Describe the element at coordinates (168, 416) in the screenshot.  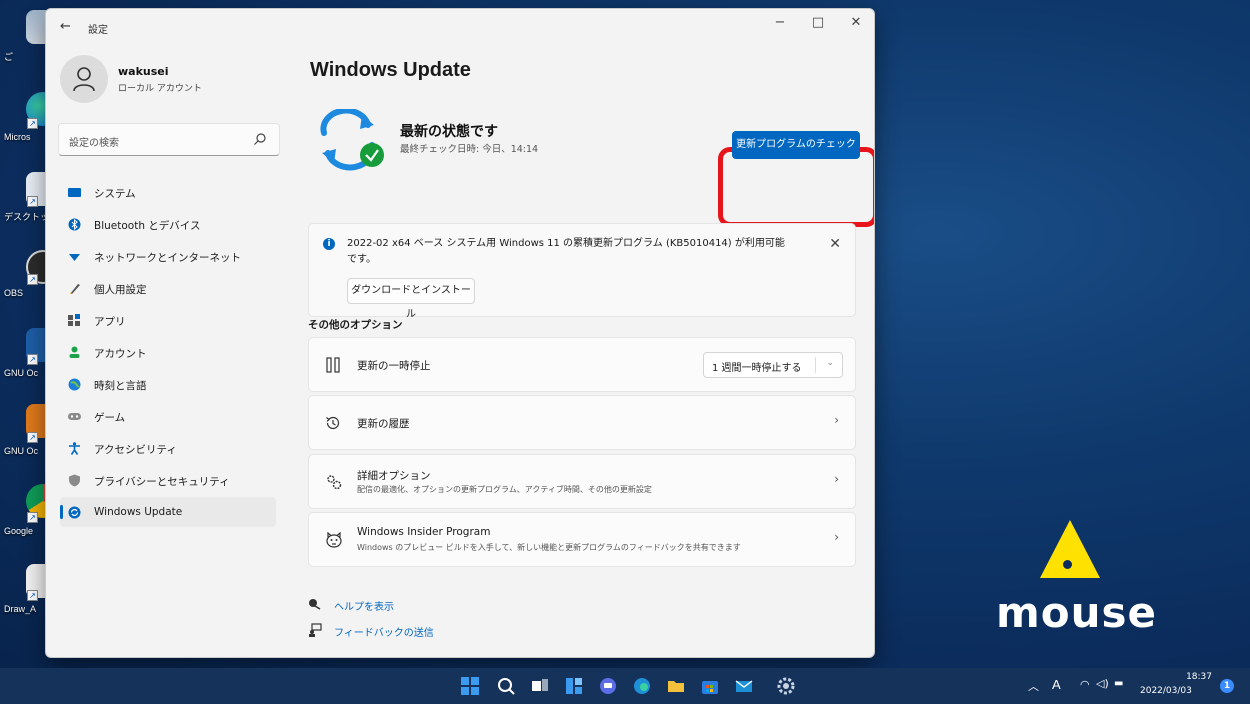
I see `sidebar-item-gaming: ゲーム` at that location.